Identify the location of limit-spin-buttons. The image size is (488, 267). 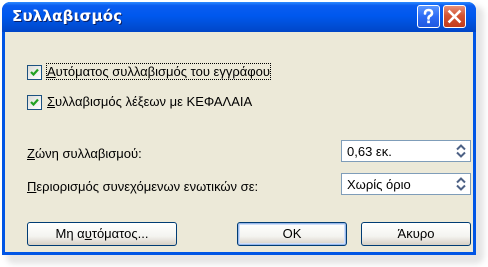
(461, 184).